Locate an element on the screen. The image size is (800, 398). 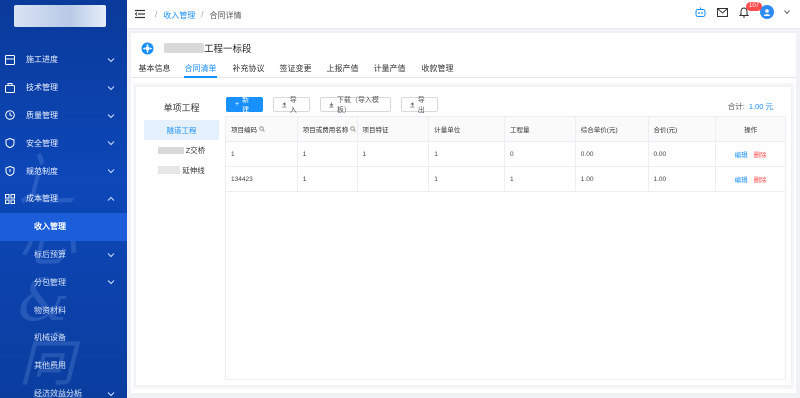
shield-icon is located at coordinates (10, 143).